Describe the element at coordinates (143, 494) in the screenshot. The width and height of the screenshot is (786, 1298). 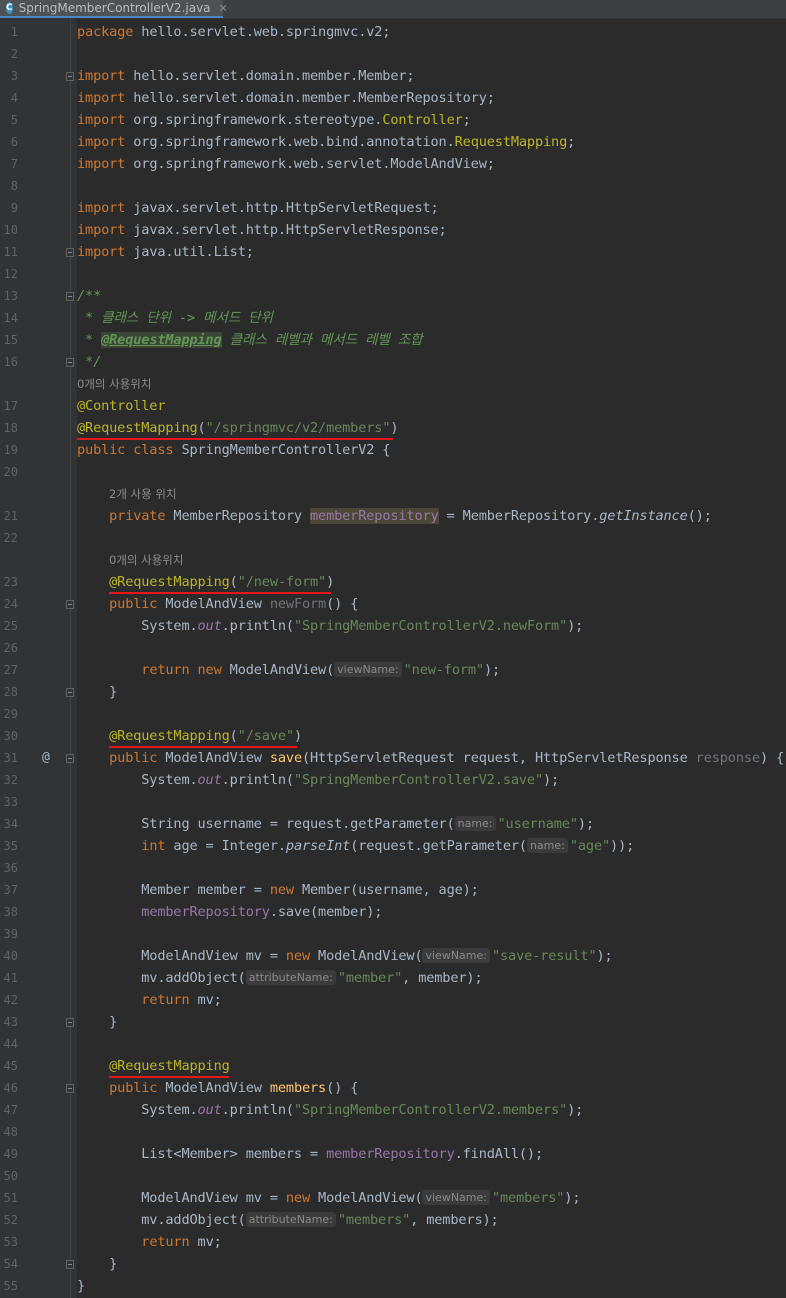
I see `usage-hint: 2개 사용 위치` at that location.